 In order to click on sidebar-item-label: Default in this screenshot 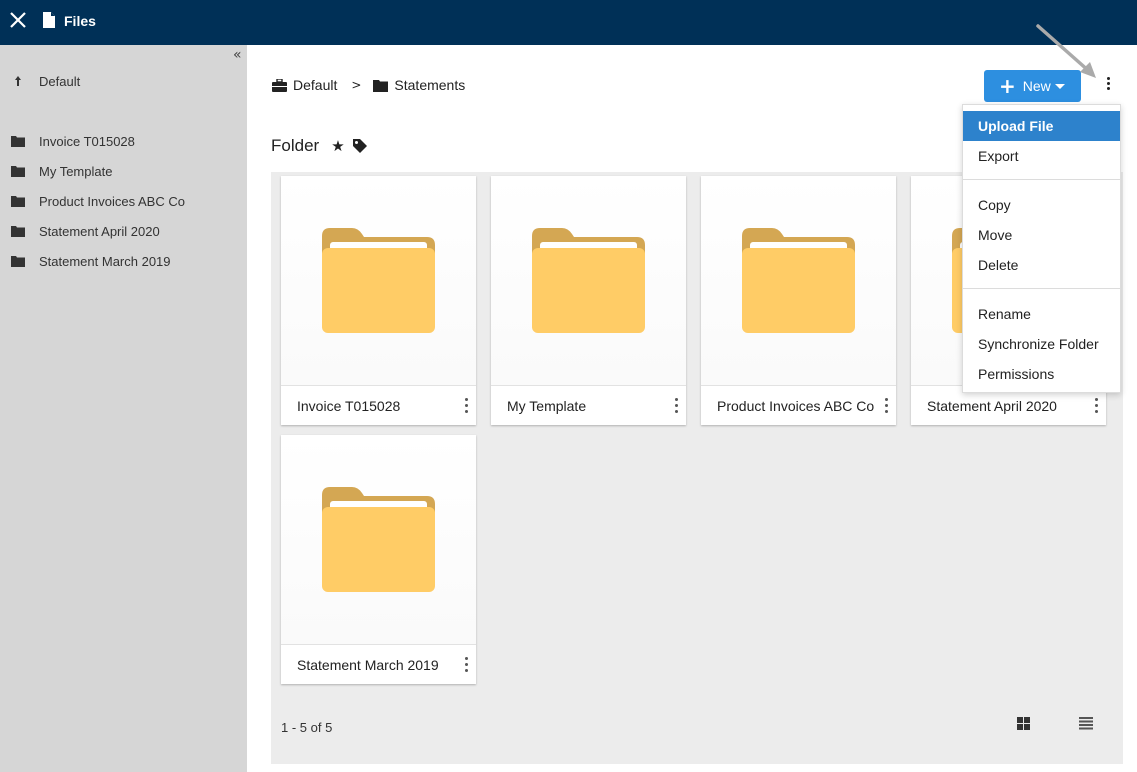, I will do `click(60, 81)`.